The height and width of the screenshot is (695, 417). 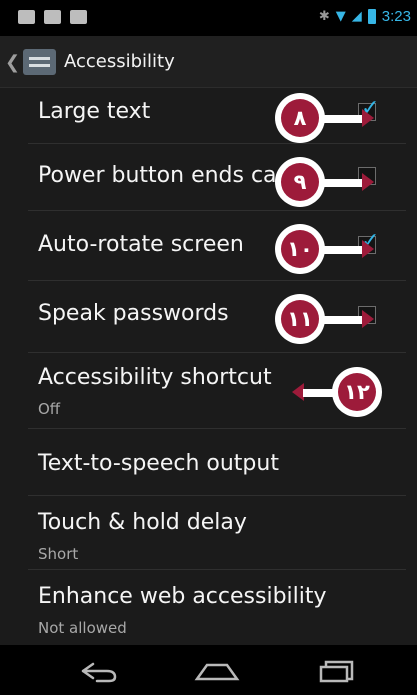 What do you see at coordinates (58, 554) in the screenshot?
I see `setting-subtitle: Short` at bounding box center [58, 554].